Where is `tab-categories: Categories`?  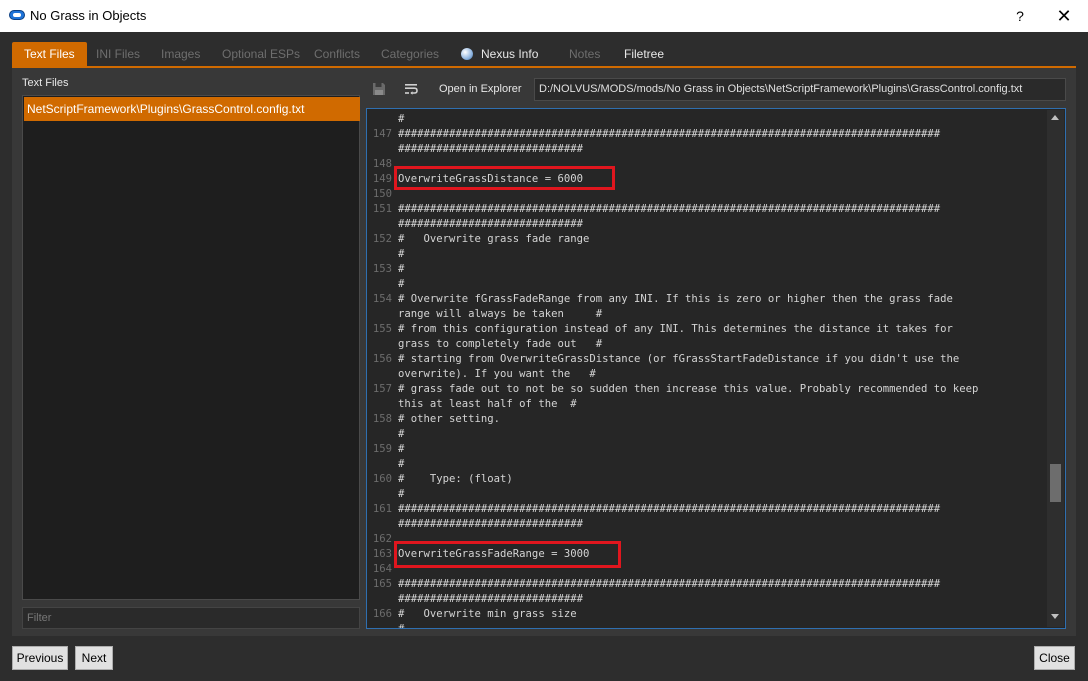
tab-categories: Categories is located at coordinates (410, 54).